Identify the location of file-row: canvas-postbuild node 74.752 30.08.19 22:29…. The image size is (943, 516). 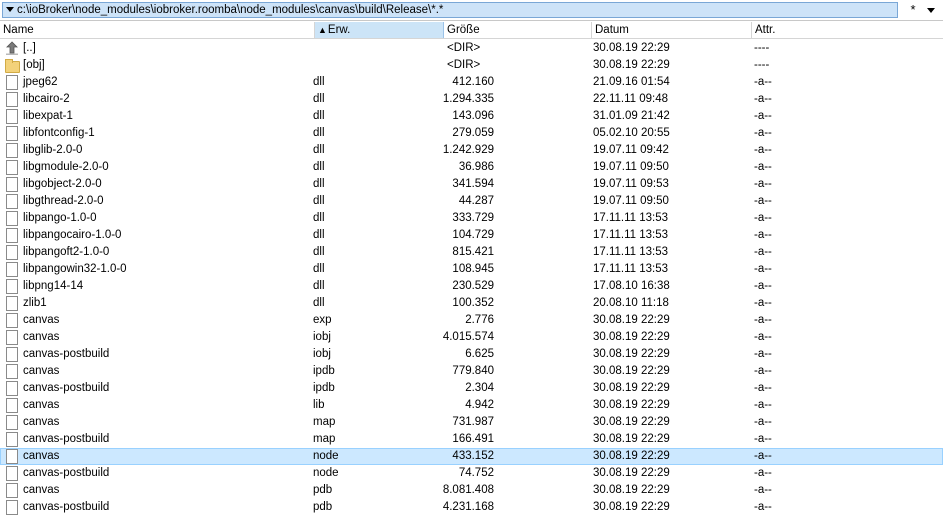
(471, 473).